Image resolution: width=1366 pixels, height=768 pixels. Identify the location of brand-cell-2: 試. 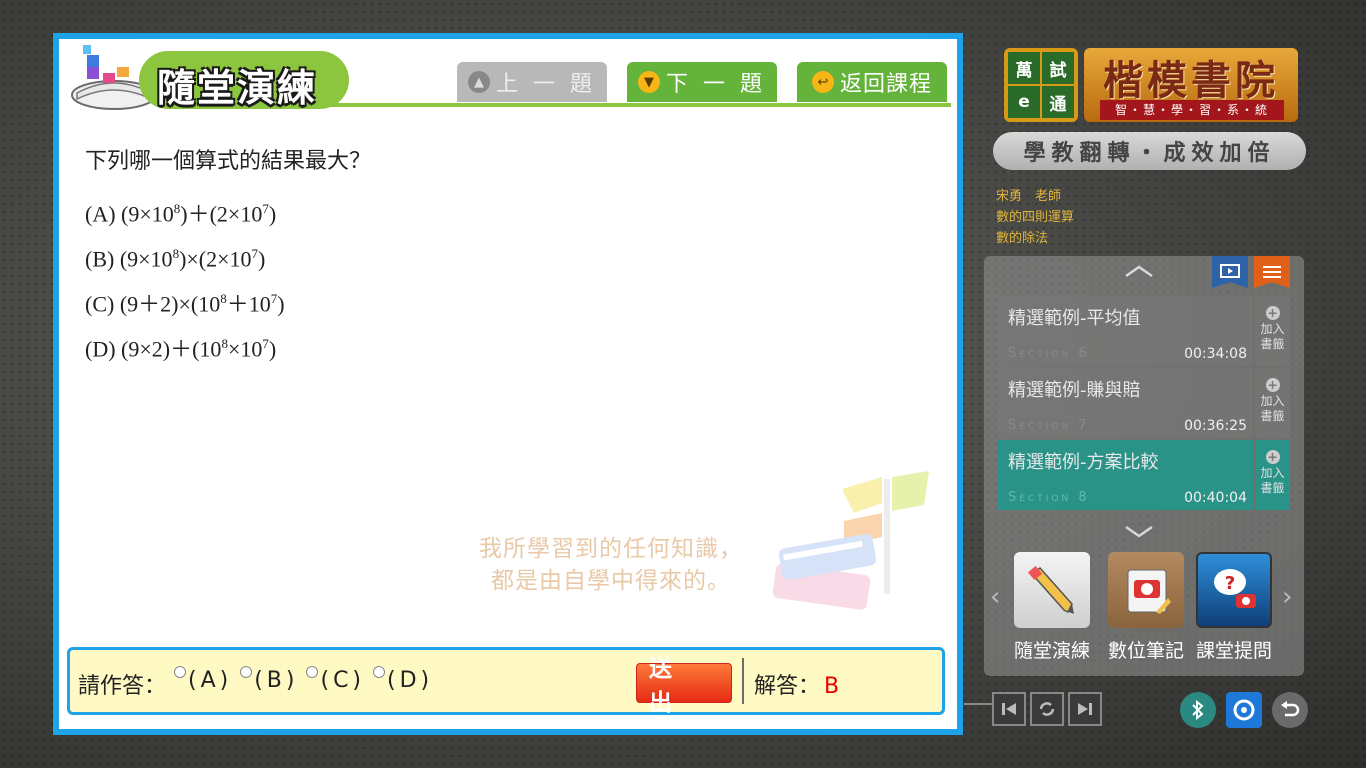
(1058, 68).